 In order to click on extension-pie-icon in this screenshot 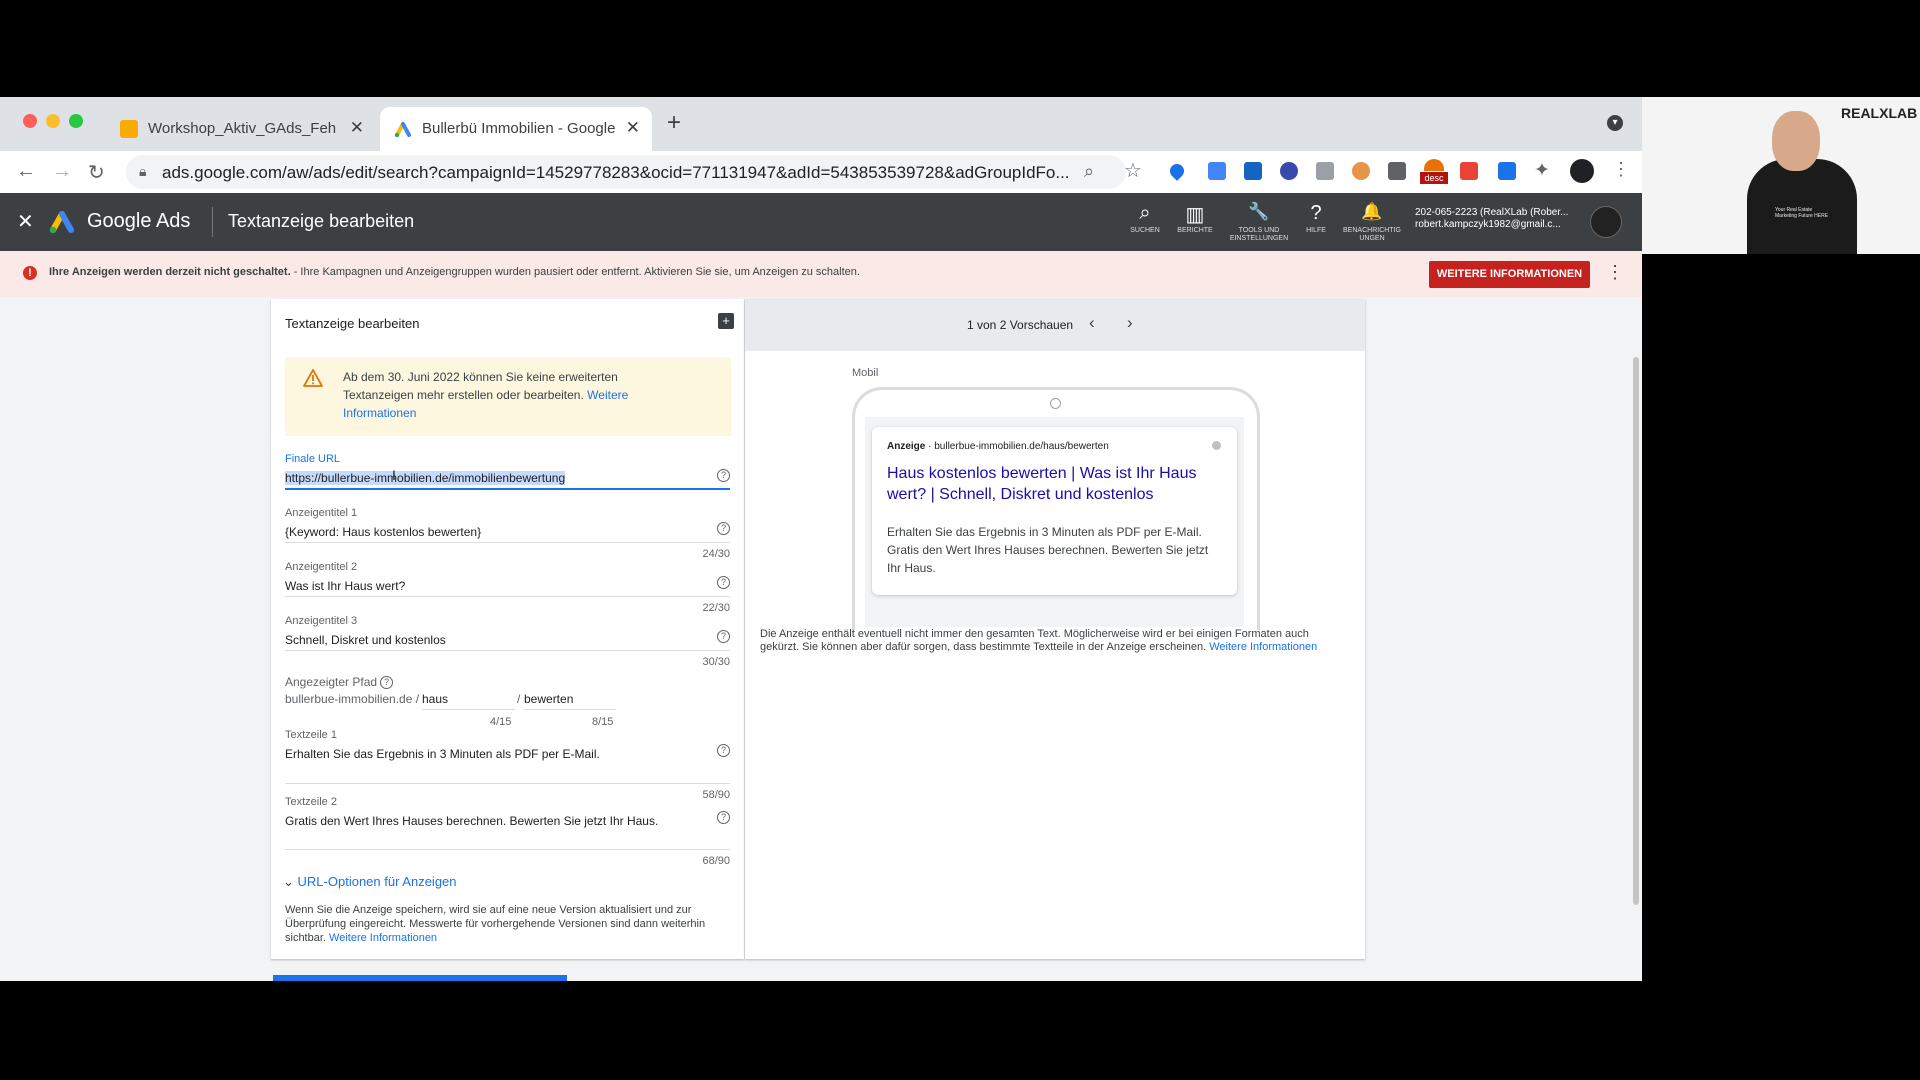, I will do `click(1289, 171)`.